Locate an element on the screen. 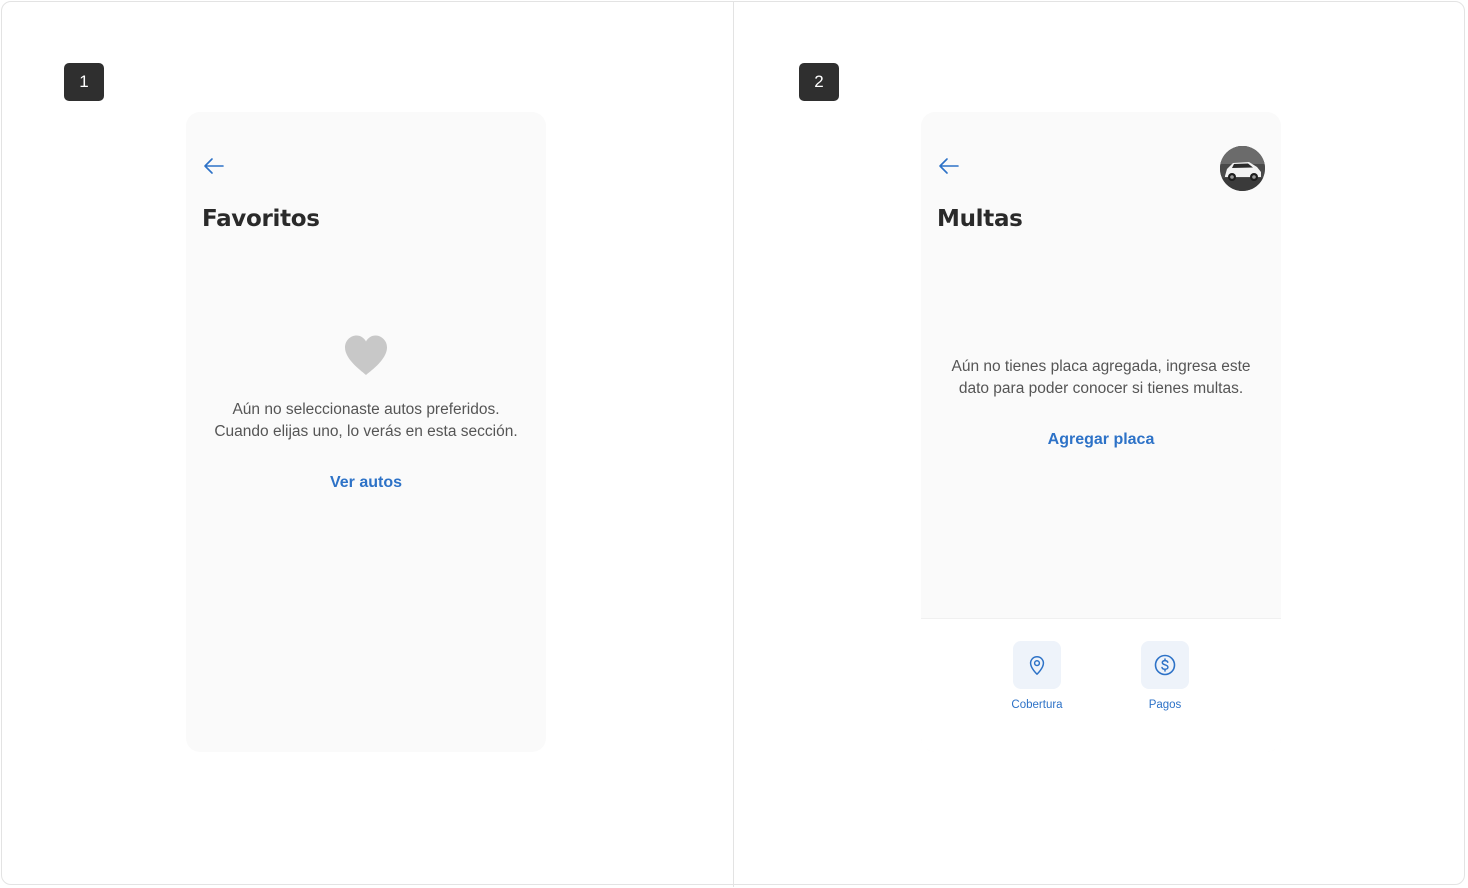 Image resolution: width=1468 pixels, height=888 pixels. page-title: Favoritos is located at coordinates (261, 219).